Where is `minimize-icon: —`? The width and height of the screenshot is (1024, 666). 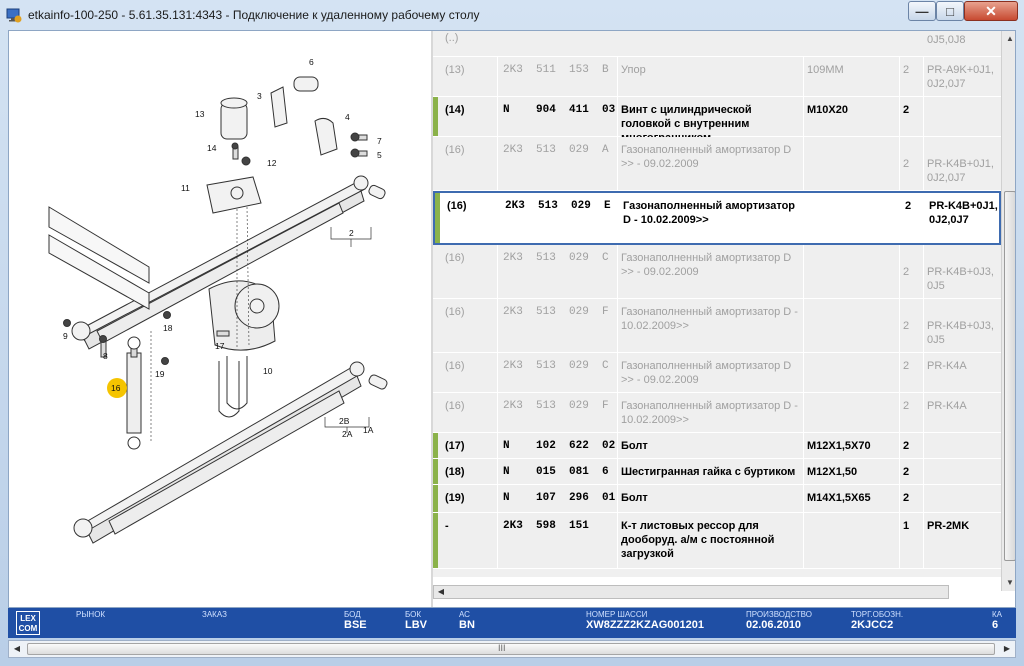 minimize-icon: — is located at coordinates (922, 11).